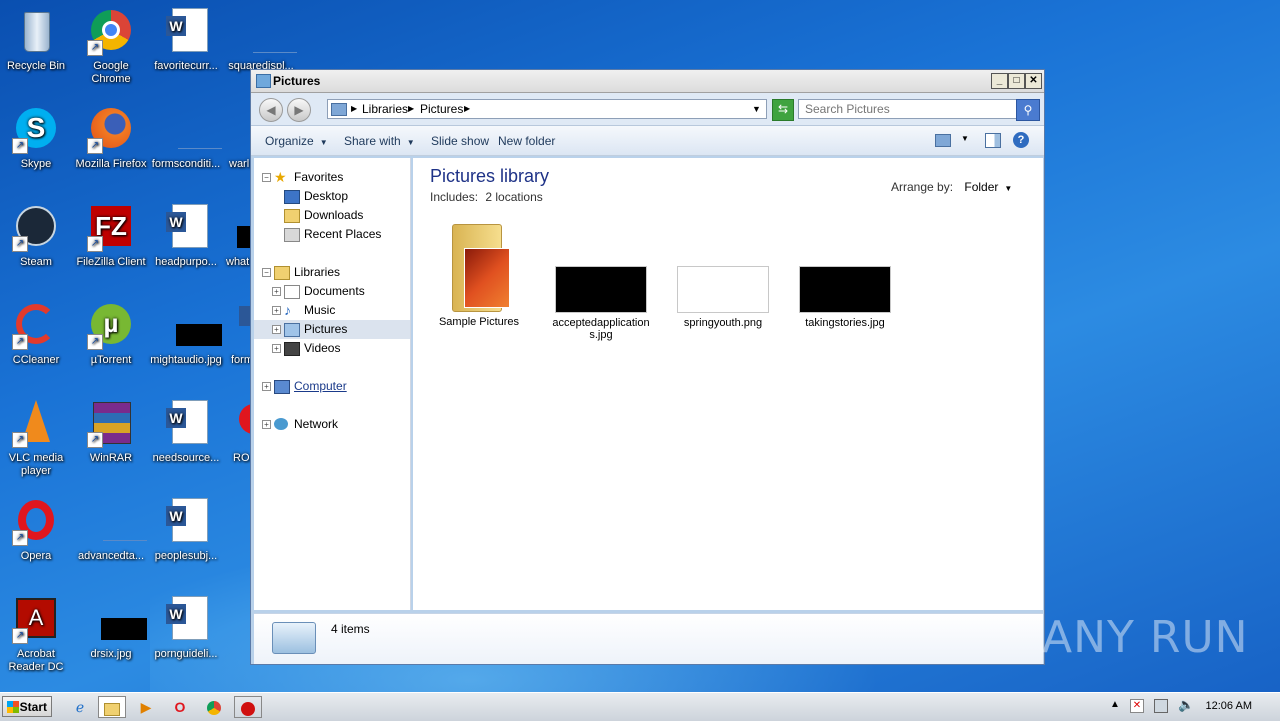  Describe the element at coordinates (111, 47) in the screenshot. I see `desktop-icon-chrome: ↗ Google Chrome` at that location.